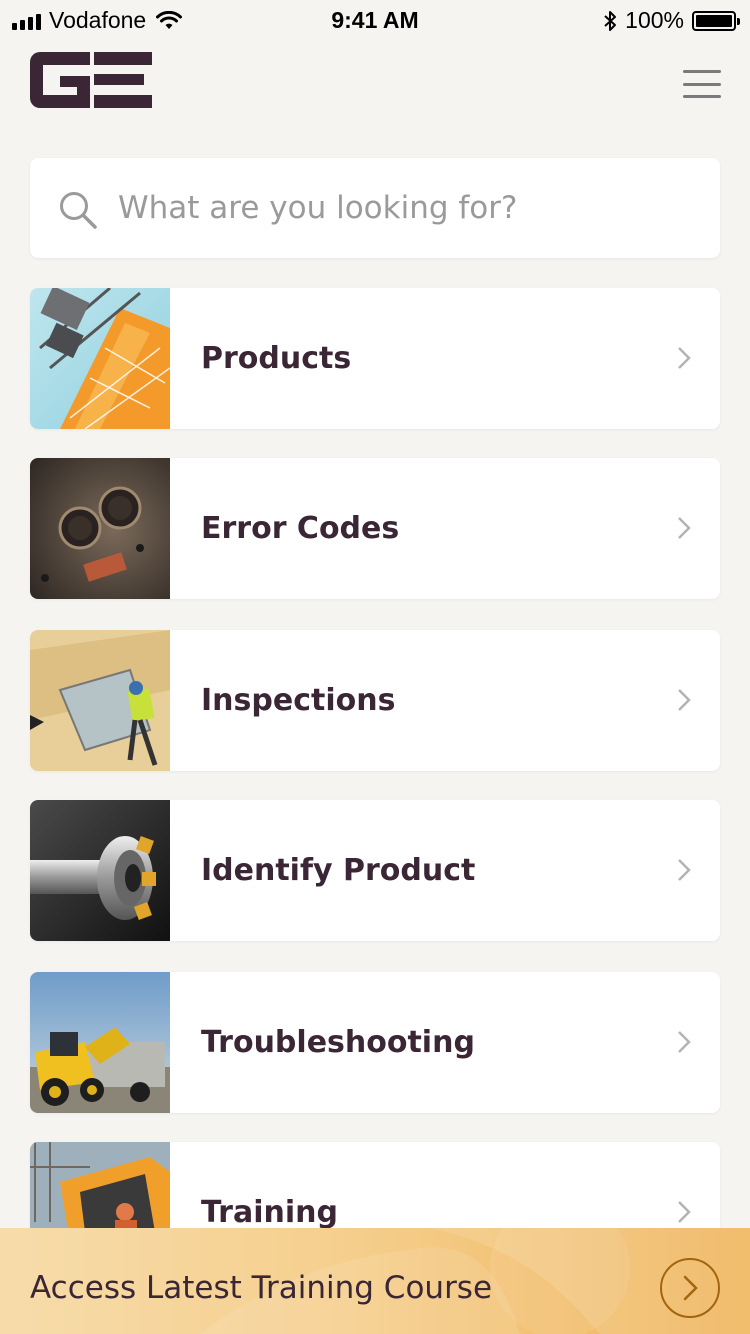  I want to click on battery-percentage: 100%, so click(654, 20).